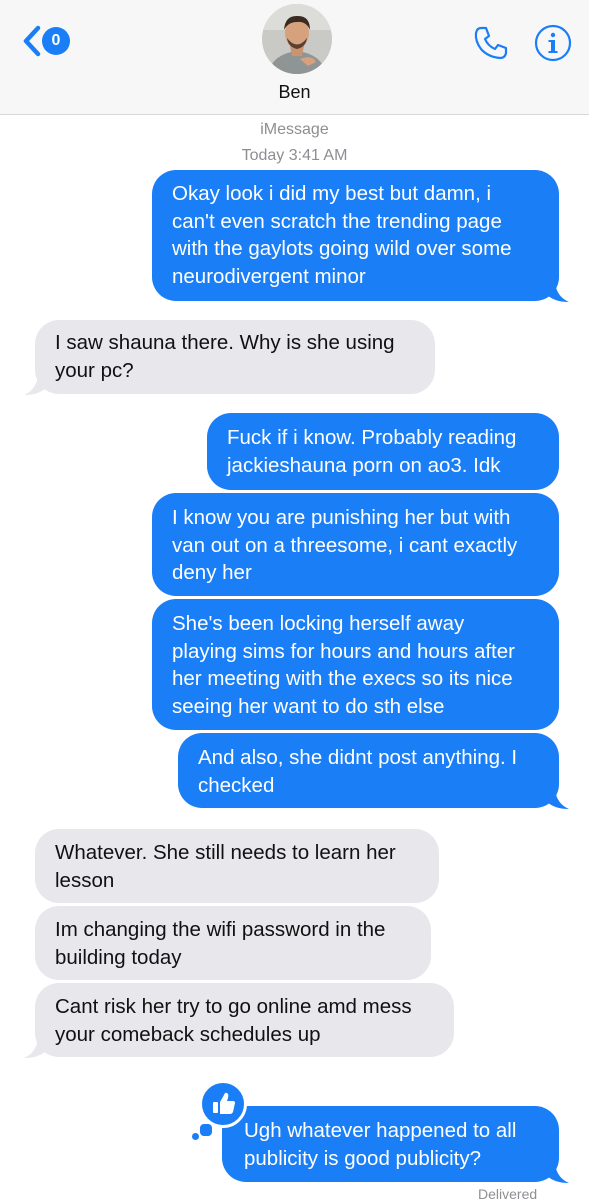 The height and width of the screenshot is (1202, 589). Describe the element at coordinates (294, 155) in the screenshot. I see `message-timestamp: Today 3:41 AM` at that location.